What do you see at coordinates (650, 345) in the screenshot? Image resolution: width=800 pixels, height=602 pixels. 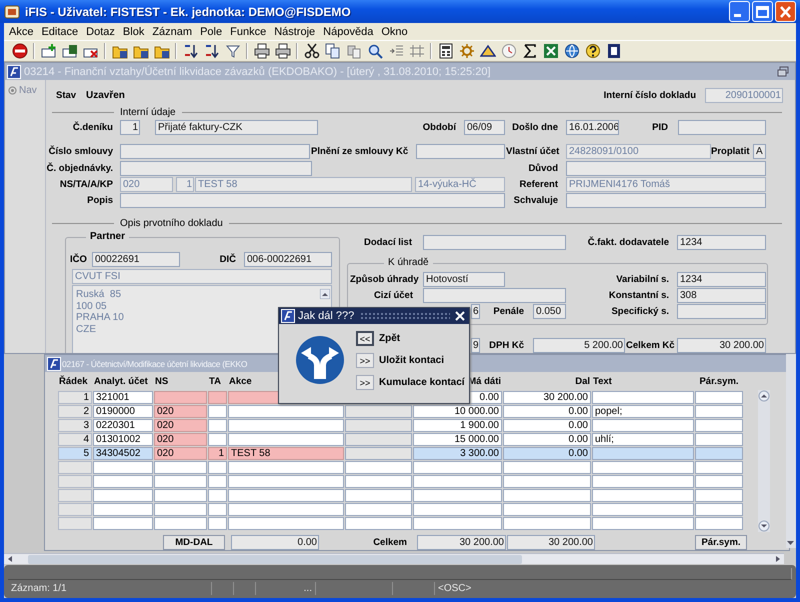 I see `field-label: Celkem Kč` at bounding box center [650, 345].